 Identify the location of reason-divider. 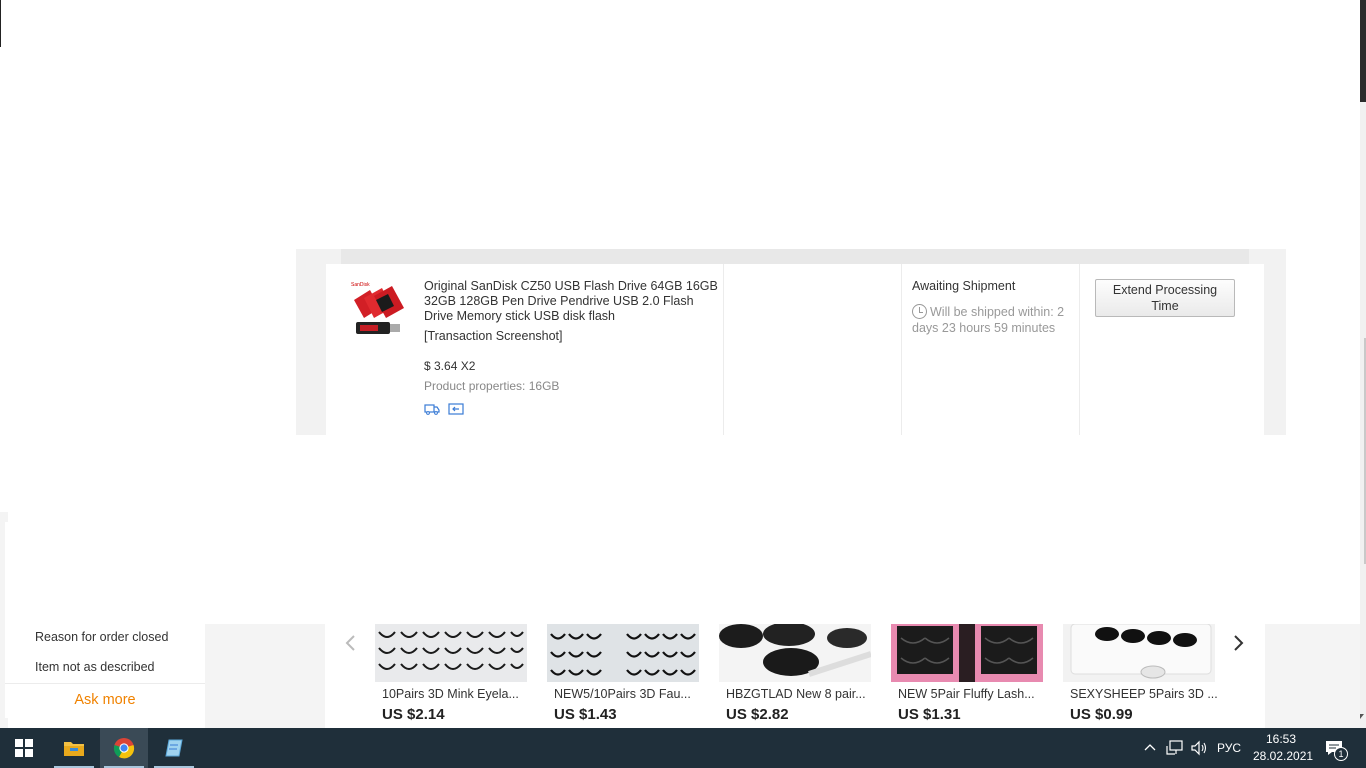
(105, 683).